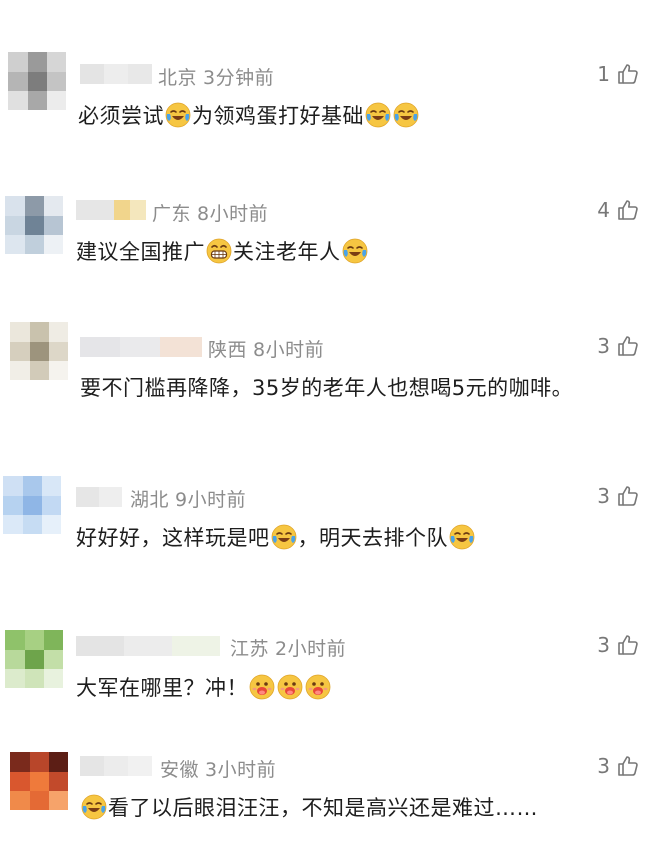 The height and width of the screenshot is (853, 660). What do you see at coordinates (150, 500) in the screenshot?
I see `location-text: 湖北` at bounding box center [150, 500].